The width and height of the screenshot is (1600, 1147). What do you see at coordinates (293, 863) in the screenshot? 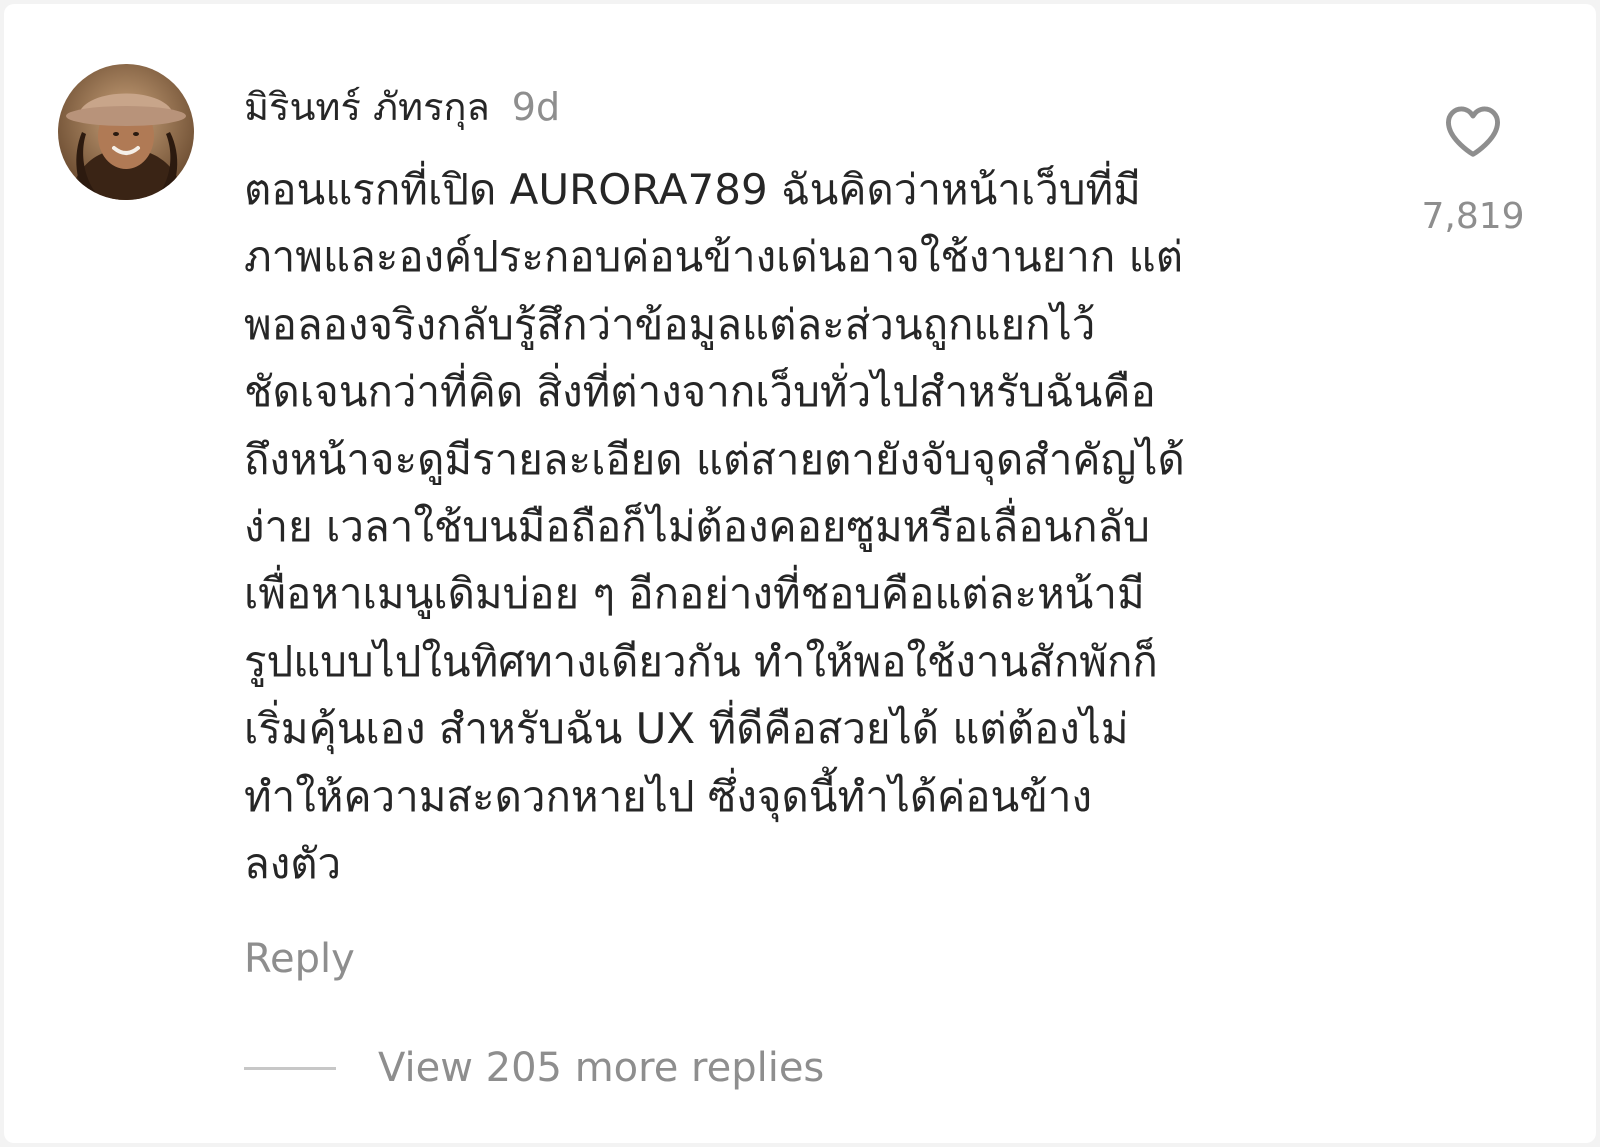
I see `comment-line: ลงตัว` at bounding box center [293, 863].